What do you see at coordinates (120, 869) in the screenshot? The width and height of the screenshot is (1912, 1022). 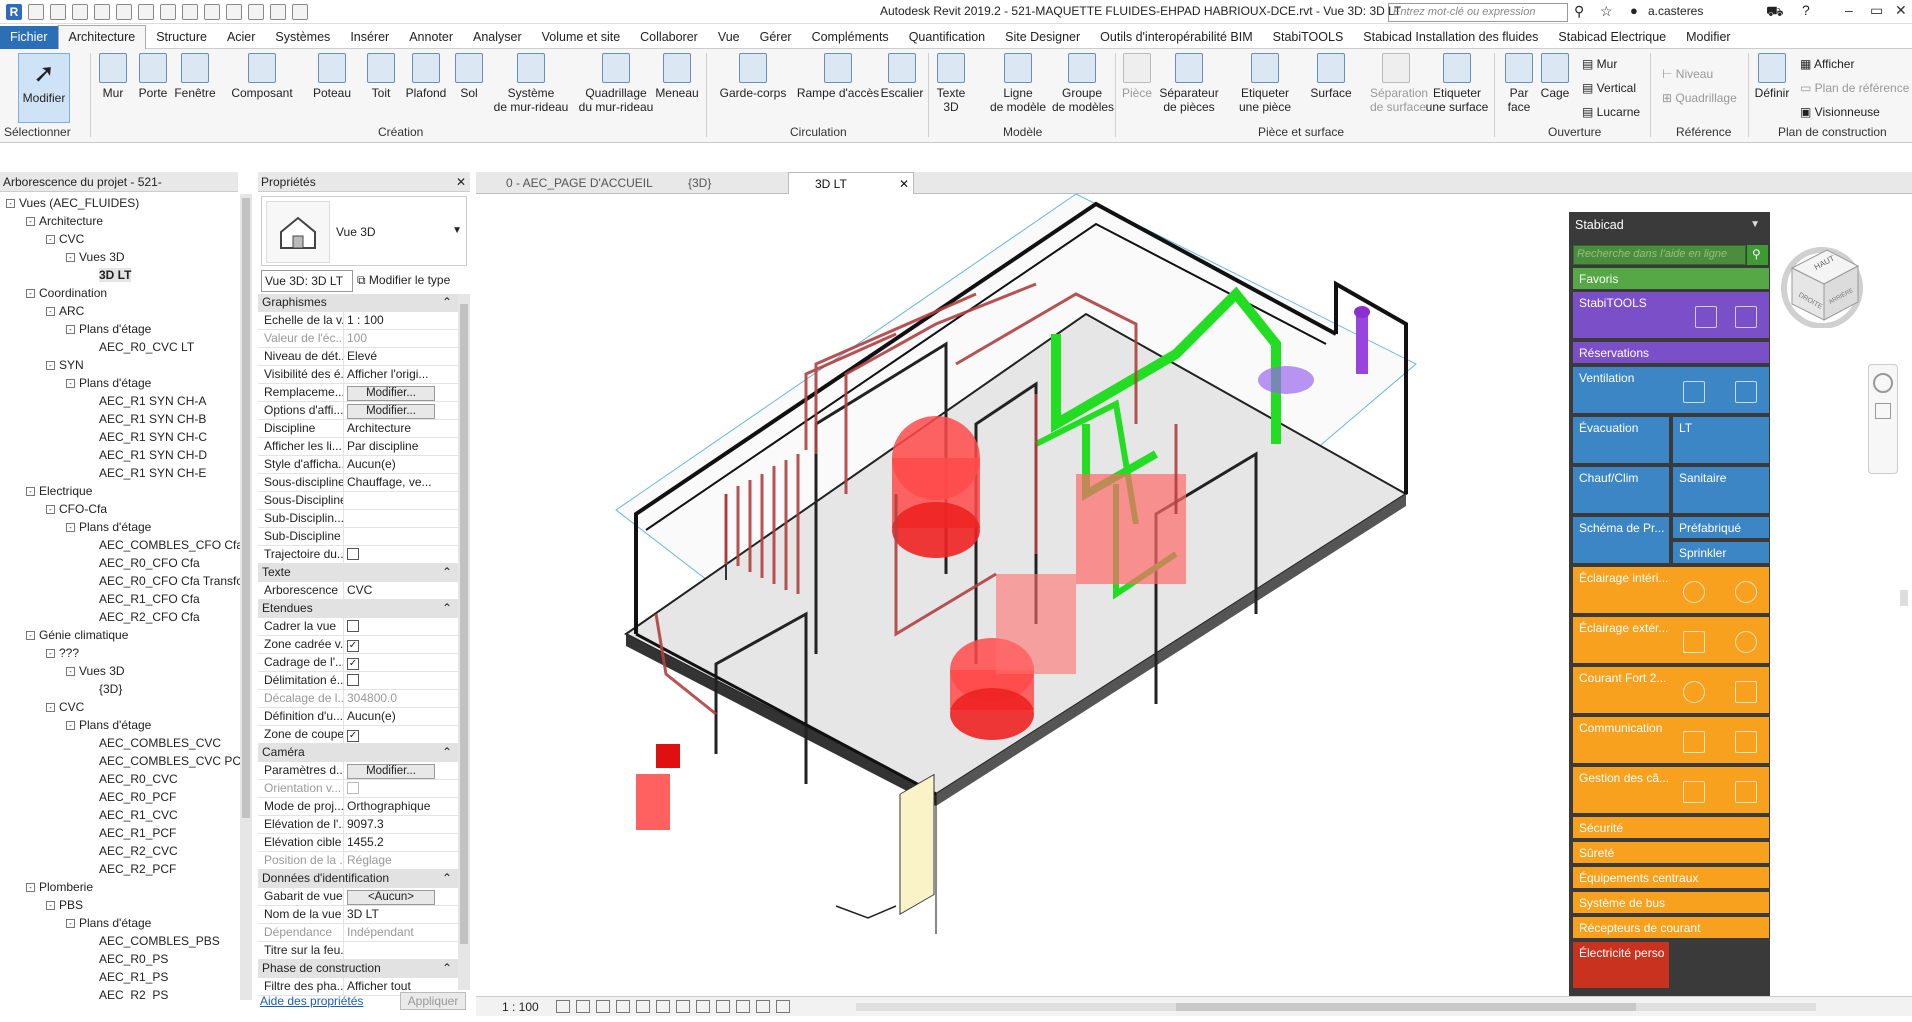 I see `tree-node: AEC_R2_PCF` at bounding box center [120, 869].